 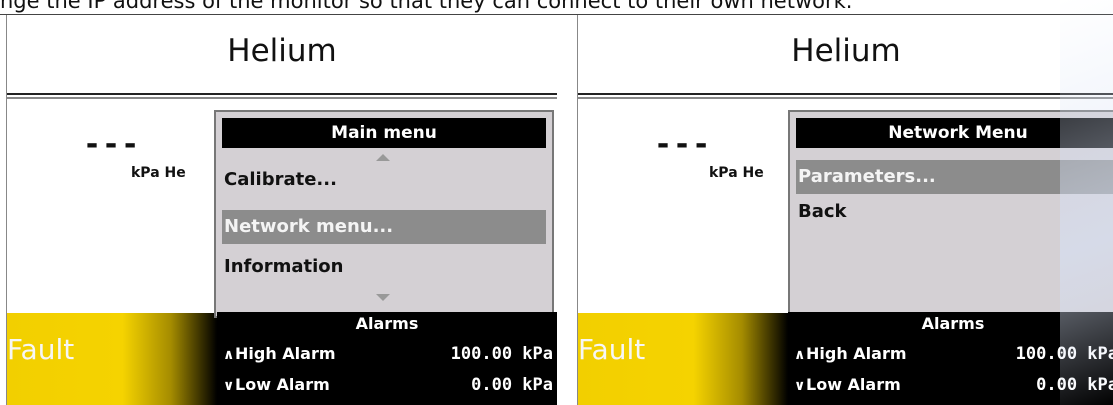 I want to click on network-menu: Network Menu Parameters... Back, so click(x=950, y=214).